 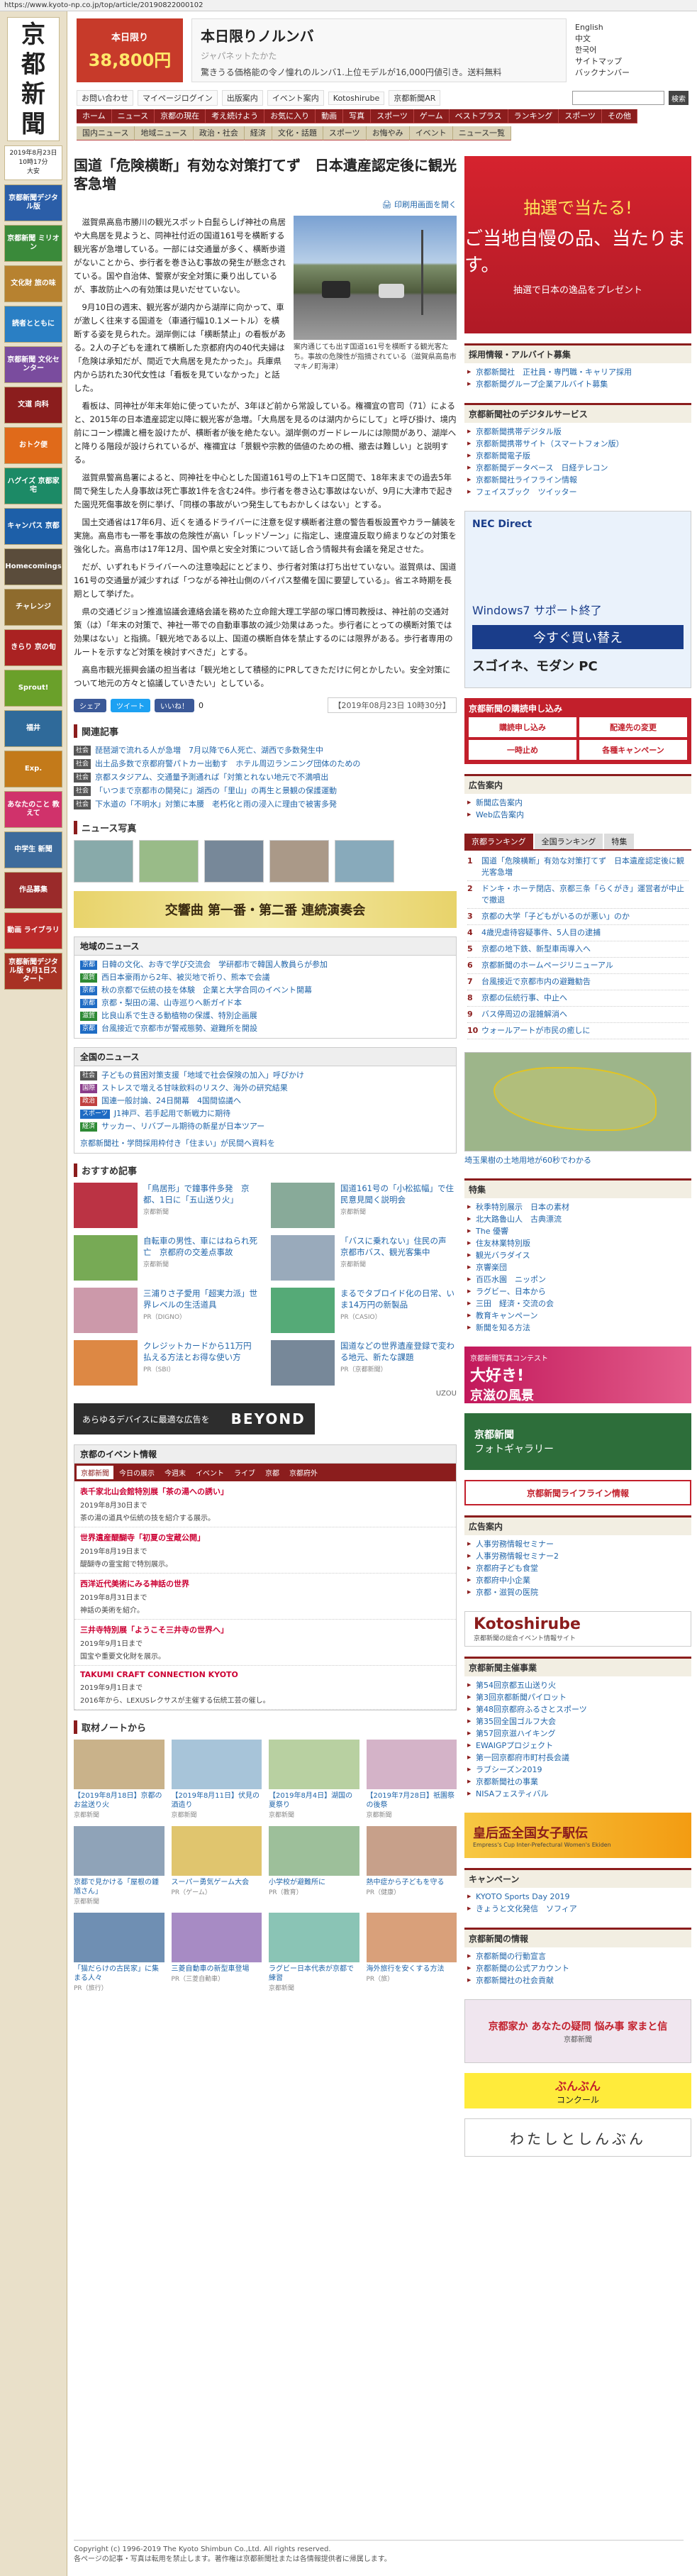 What do you see at coordinates (265, 1674) in the screenshot?
I see `event-title: TAKUMI CRAFT CONNECTION KYOTO` at bounding box center [265, 1674].